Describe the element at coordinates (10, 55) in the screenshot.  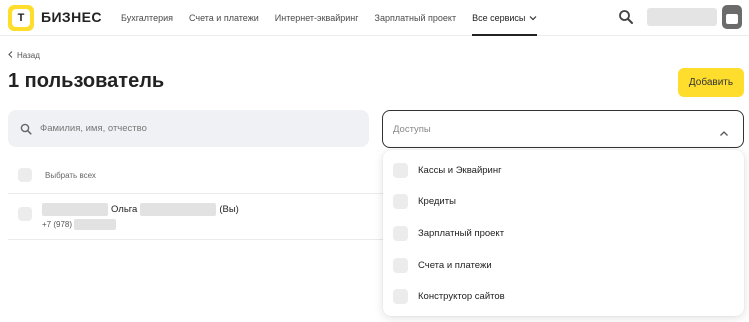
I see `chevron-left-icon` at that location.